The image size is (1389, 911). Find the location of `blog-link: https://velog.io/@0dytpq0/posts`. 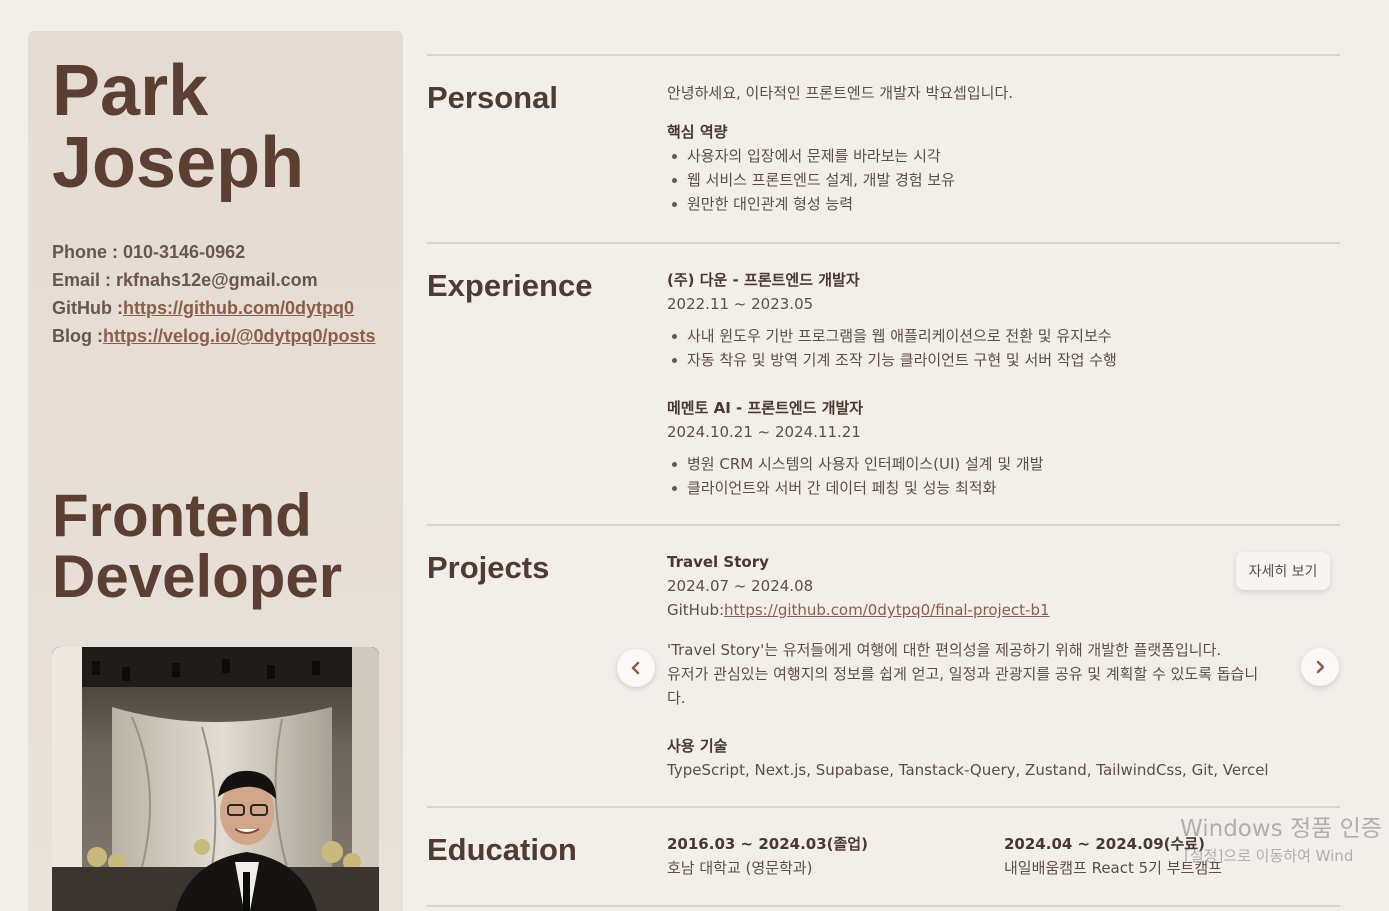

blog-link: https://velog.io/@0dytpq0/posts is located at coordinates (239, 336).